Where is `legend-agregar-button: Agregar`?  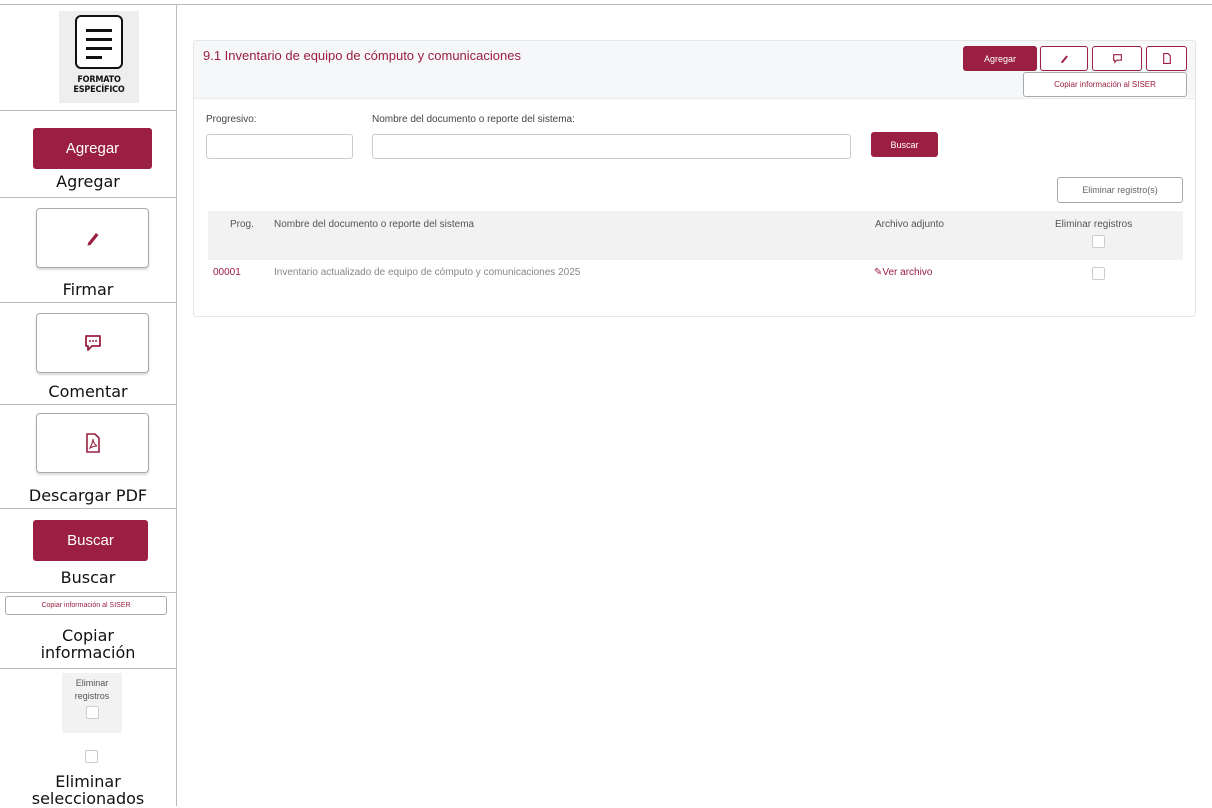
legend-agregar-button: Agregar is located at coordinates (92, 148).